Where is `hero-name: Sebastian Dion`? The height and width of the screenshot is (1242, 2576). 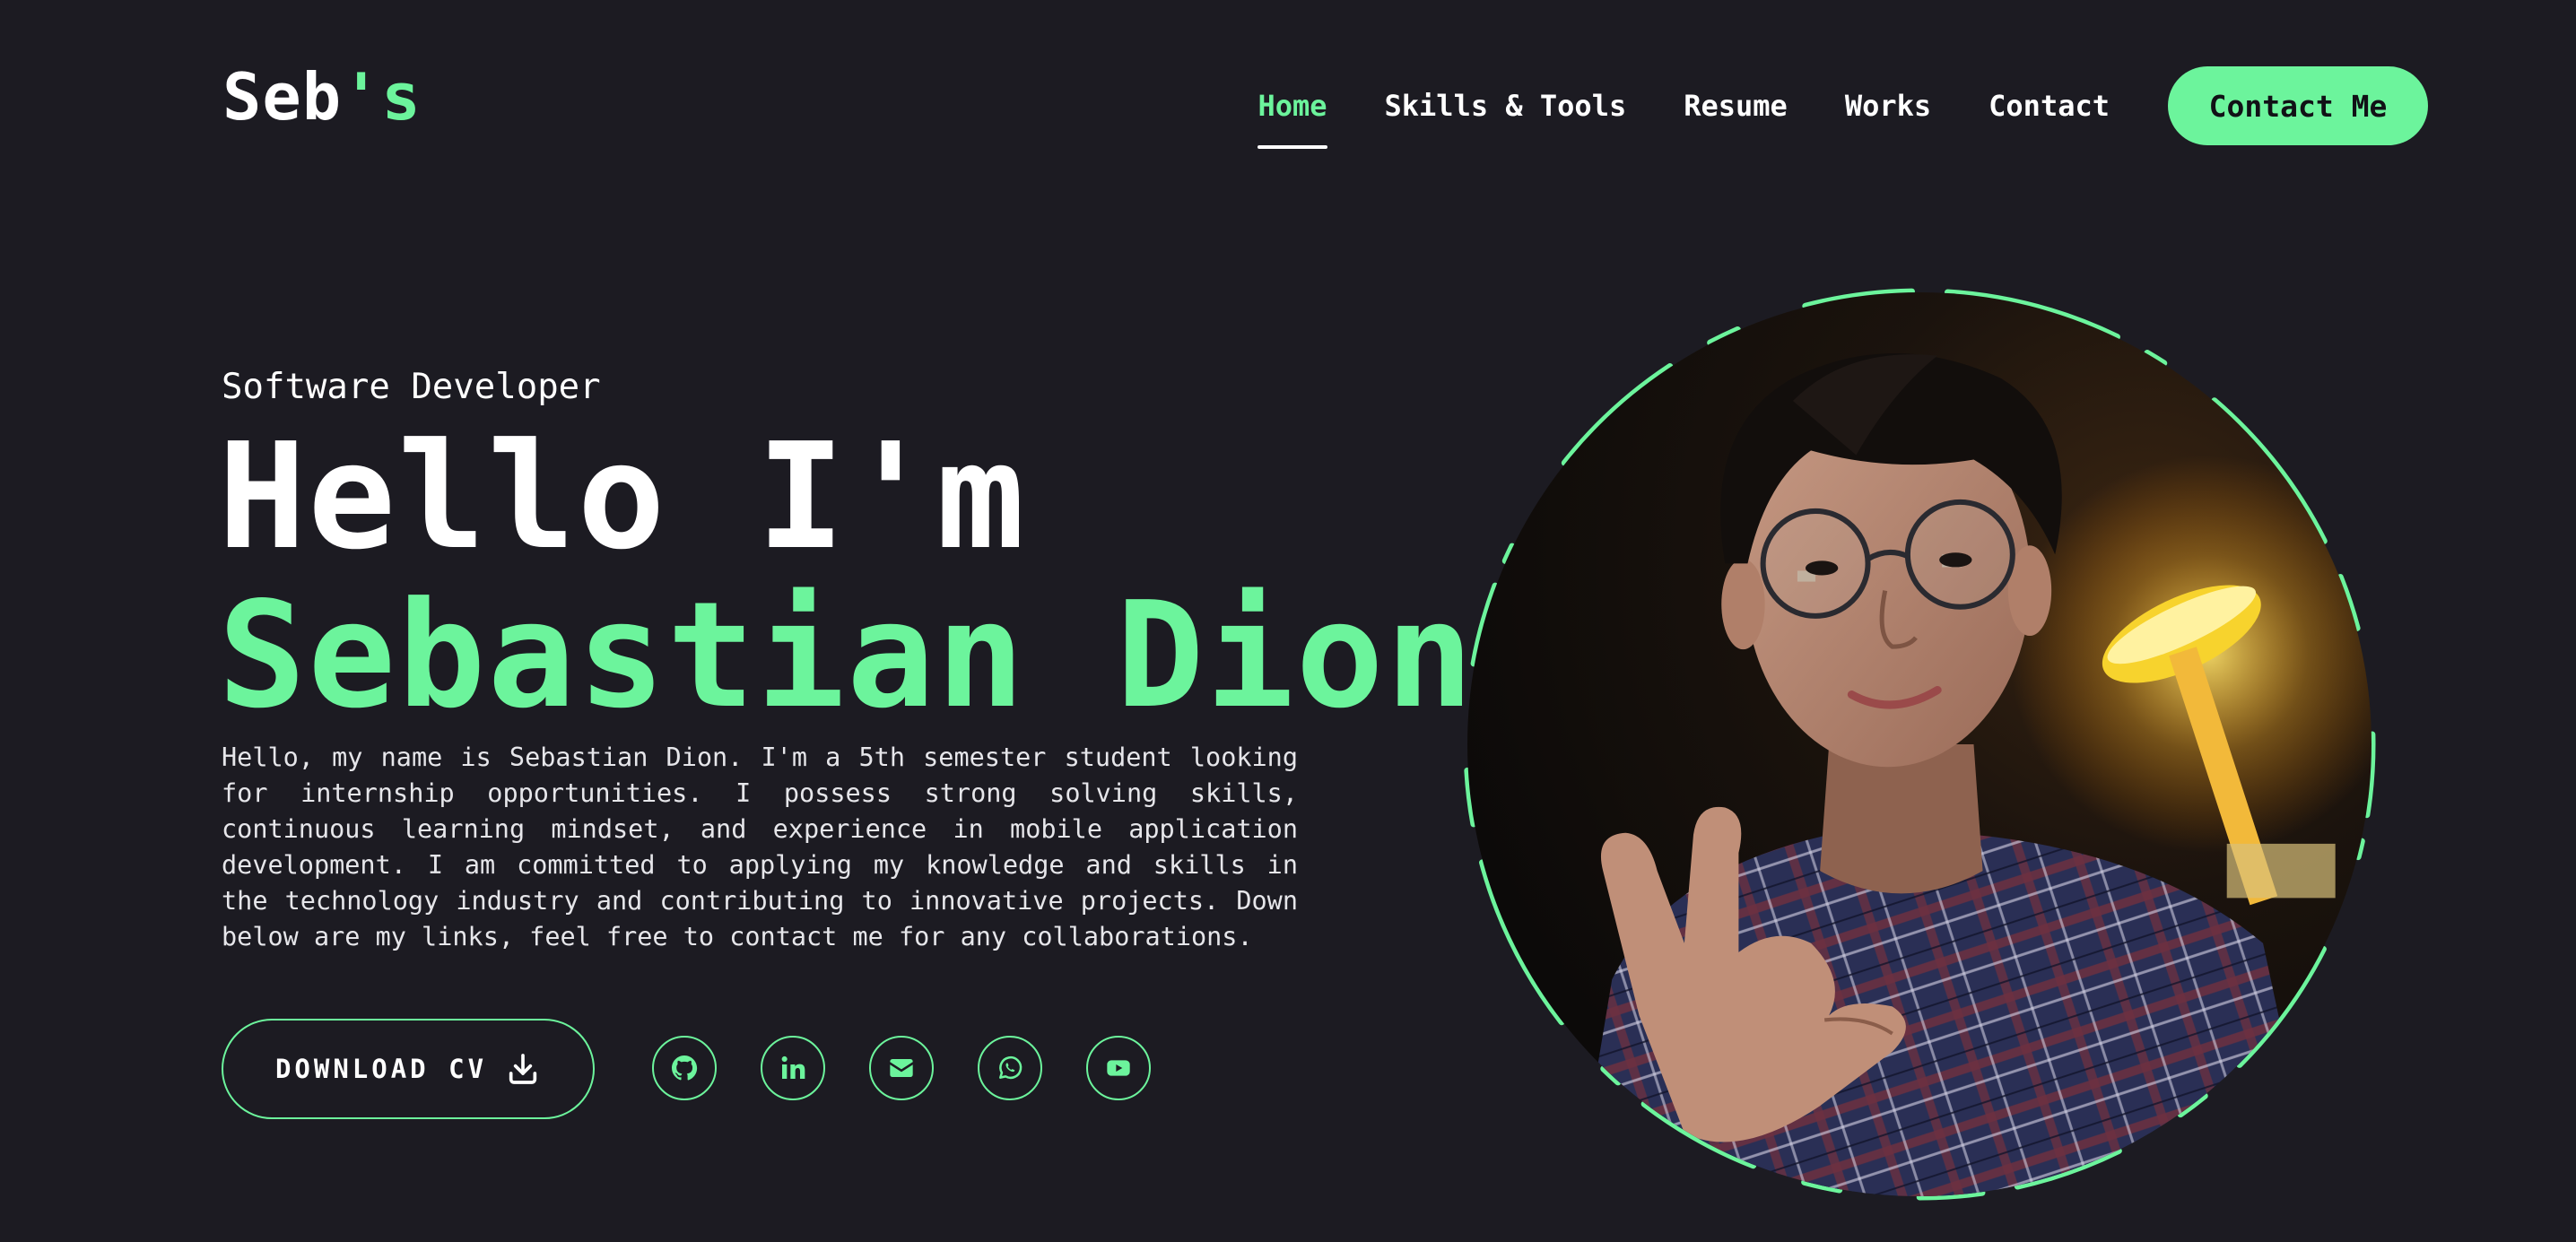
hero-name: Sebastian Dion is located at coordinates (846, 656).